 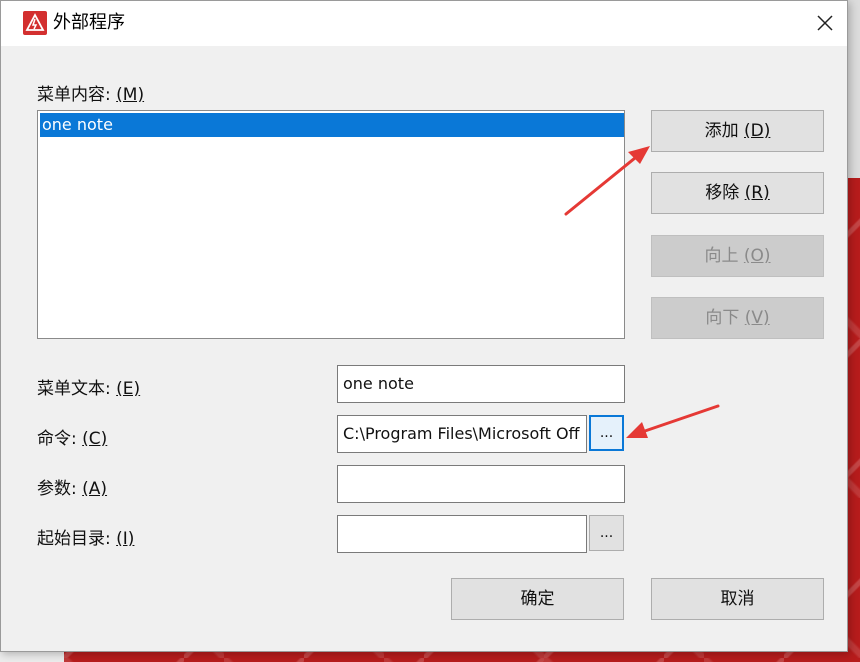 I want to click on command-label: 命令: (C), so click(x=72, y=439).